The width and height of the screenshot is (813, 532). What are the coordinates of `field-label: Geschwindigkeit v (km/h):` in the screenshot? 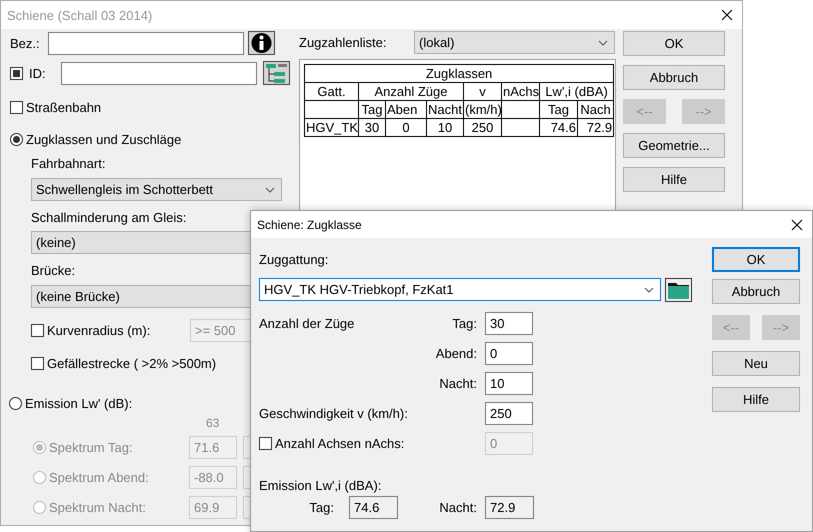 It's located at (334, 413).